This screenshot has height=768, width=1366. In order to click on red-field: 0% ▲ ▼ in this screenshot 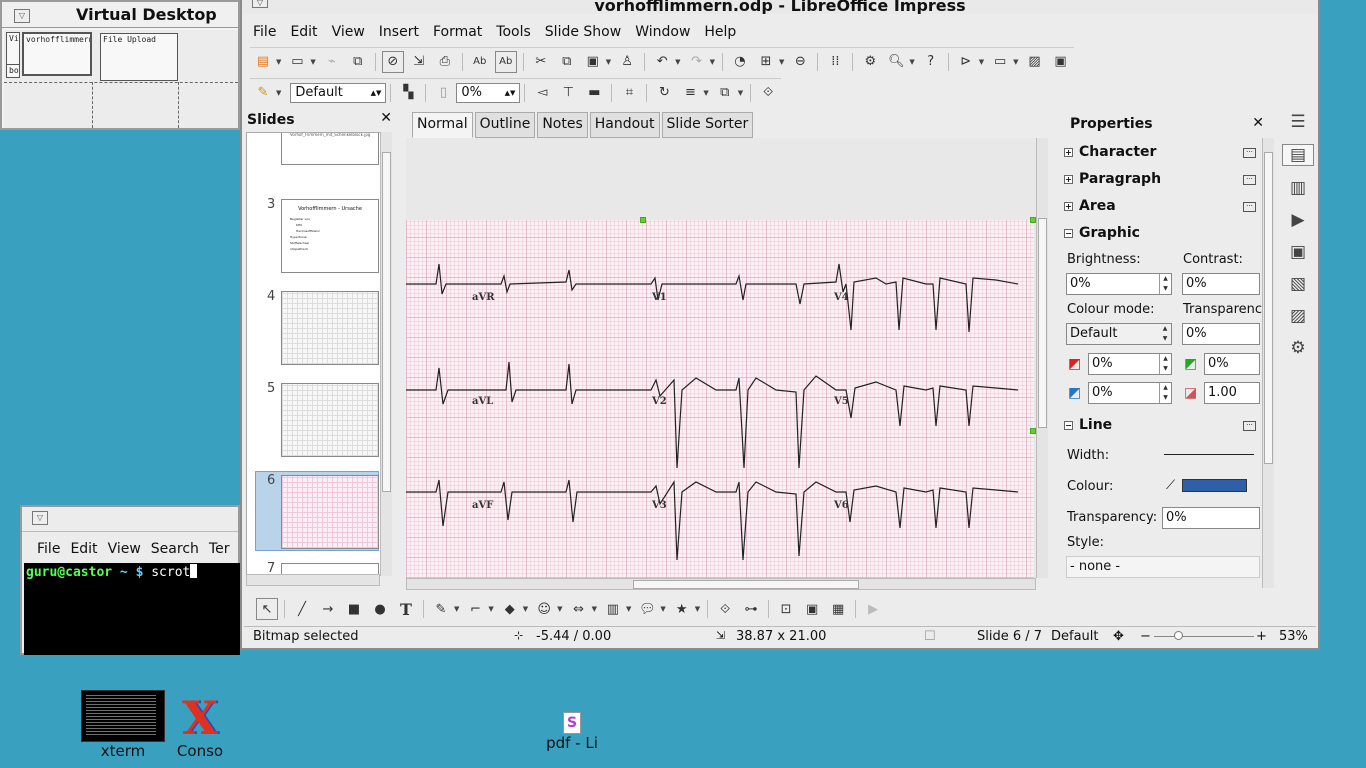, I will do `click(1130, 364)`.